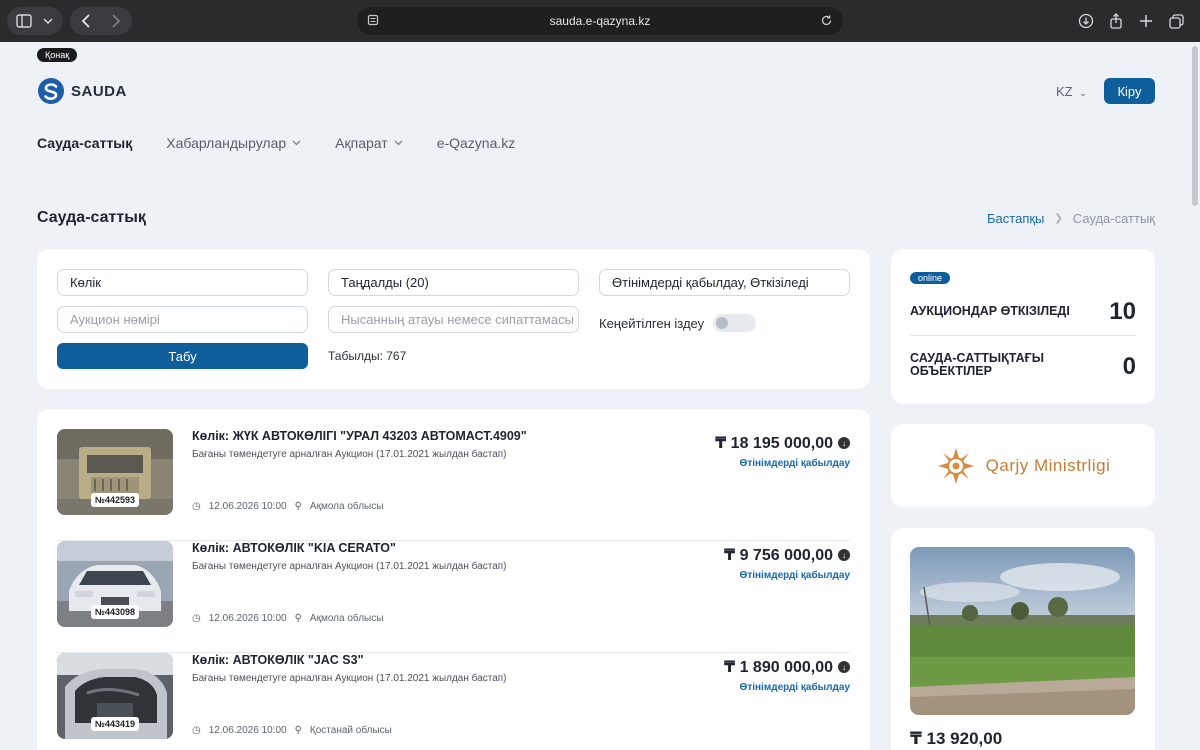 This screenshot has height=750, width=1200. Describe the element at coordinates (1113, 218) in the screenshot. I see `breadcrumb-current: Сауда-саттық` at that location.